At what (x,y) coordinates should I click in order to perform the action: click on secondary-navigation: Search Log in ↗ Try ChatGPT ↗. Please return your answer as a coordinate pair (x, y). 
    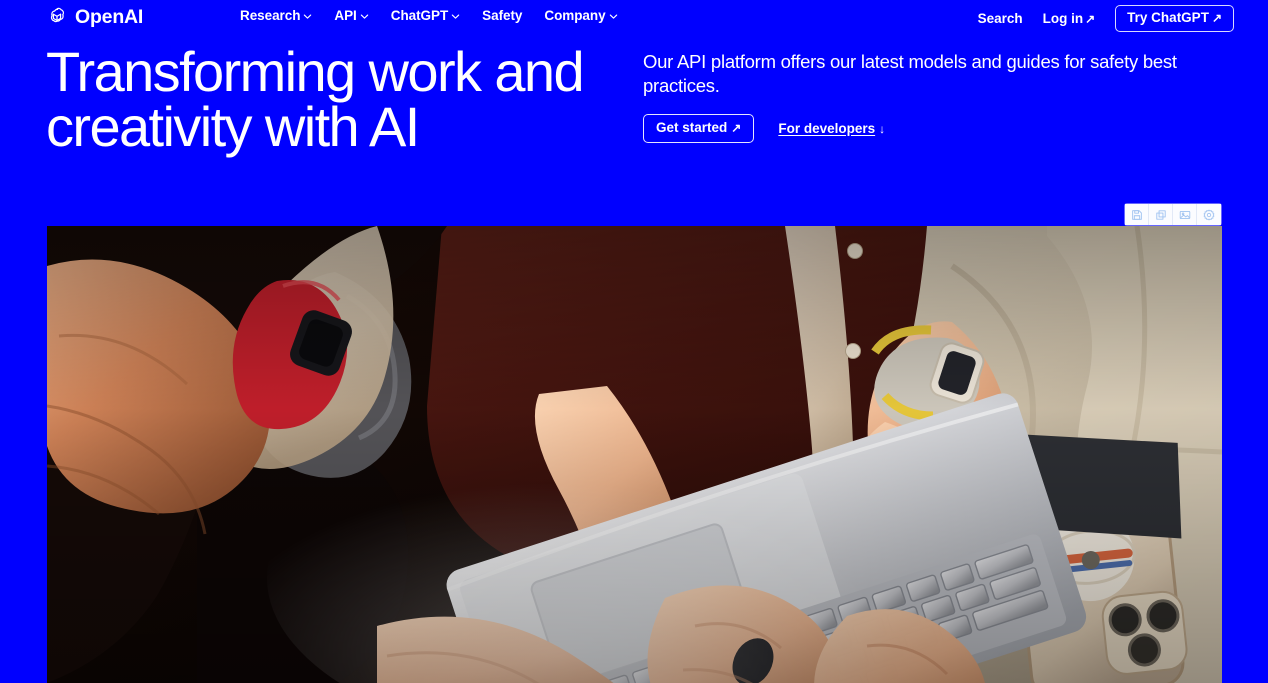
    Looking at the image, I should click on (1106, 18).